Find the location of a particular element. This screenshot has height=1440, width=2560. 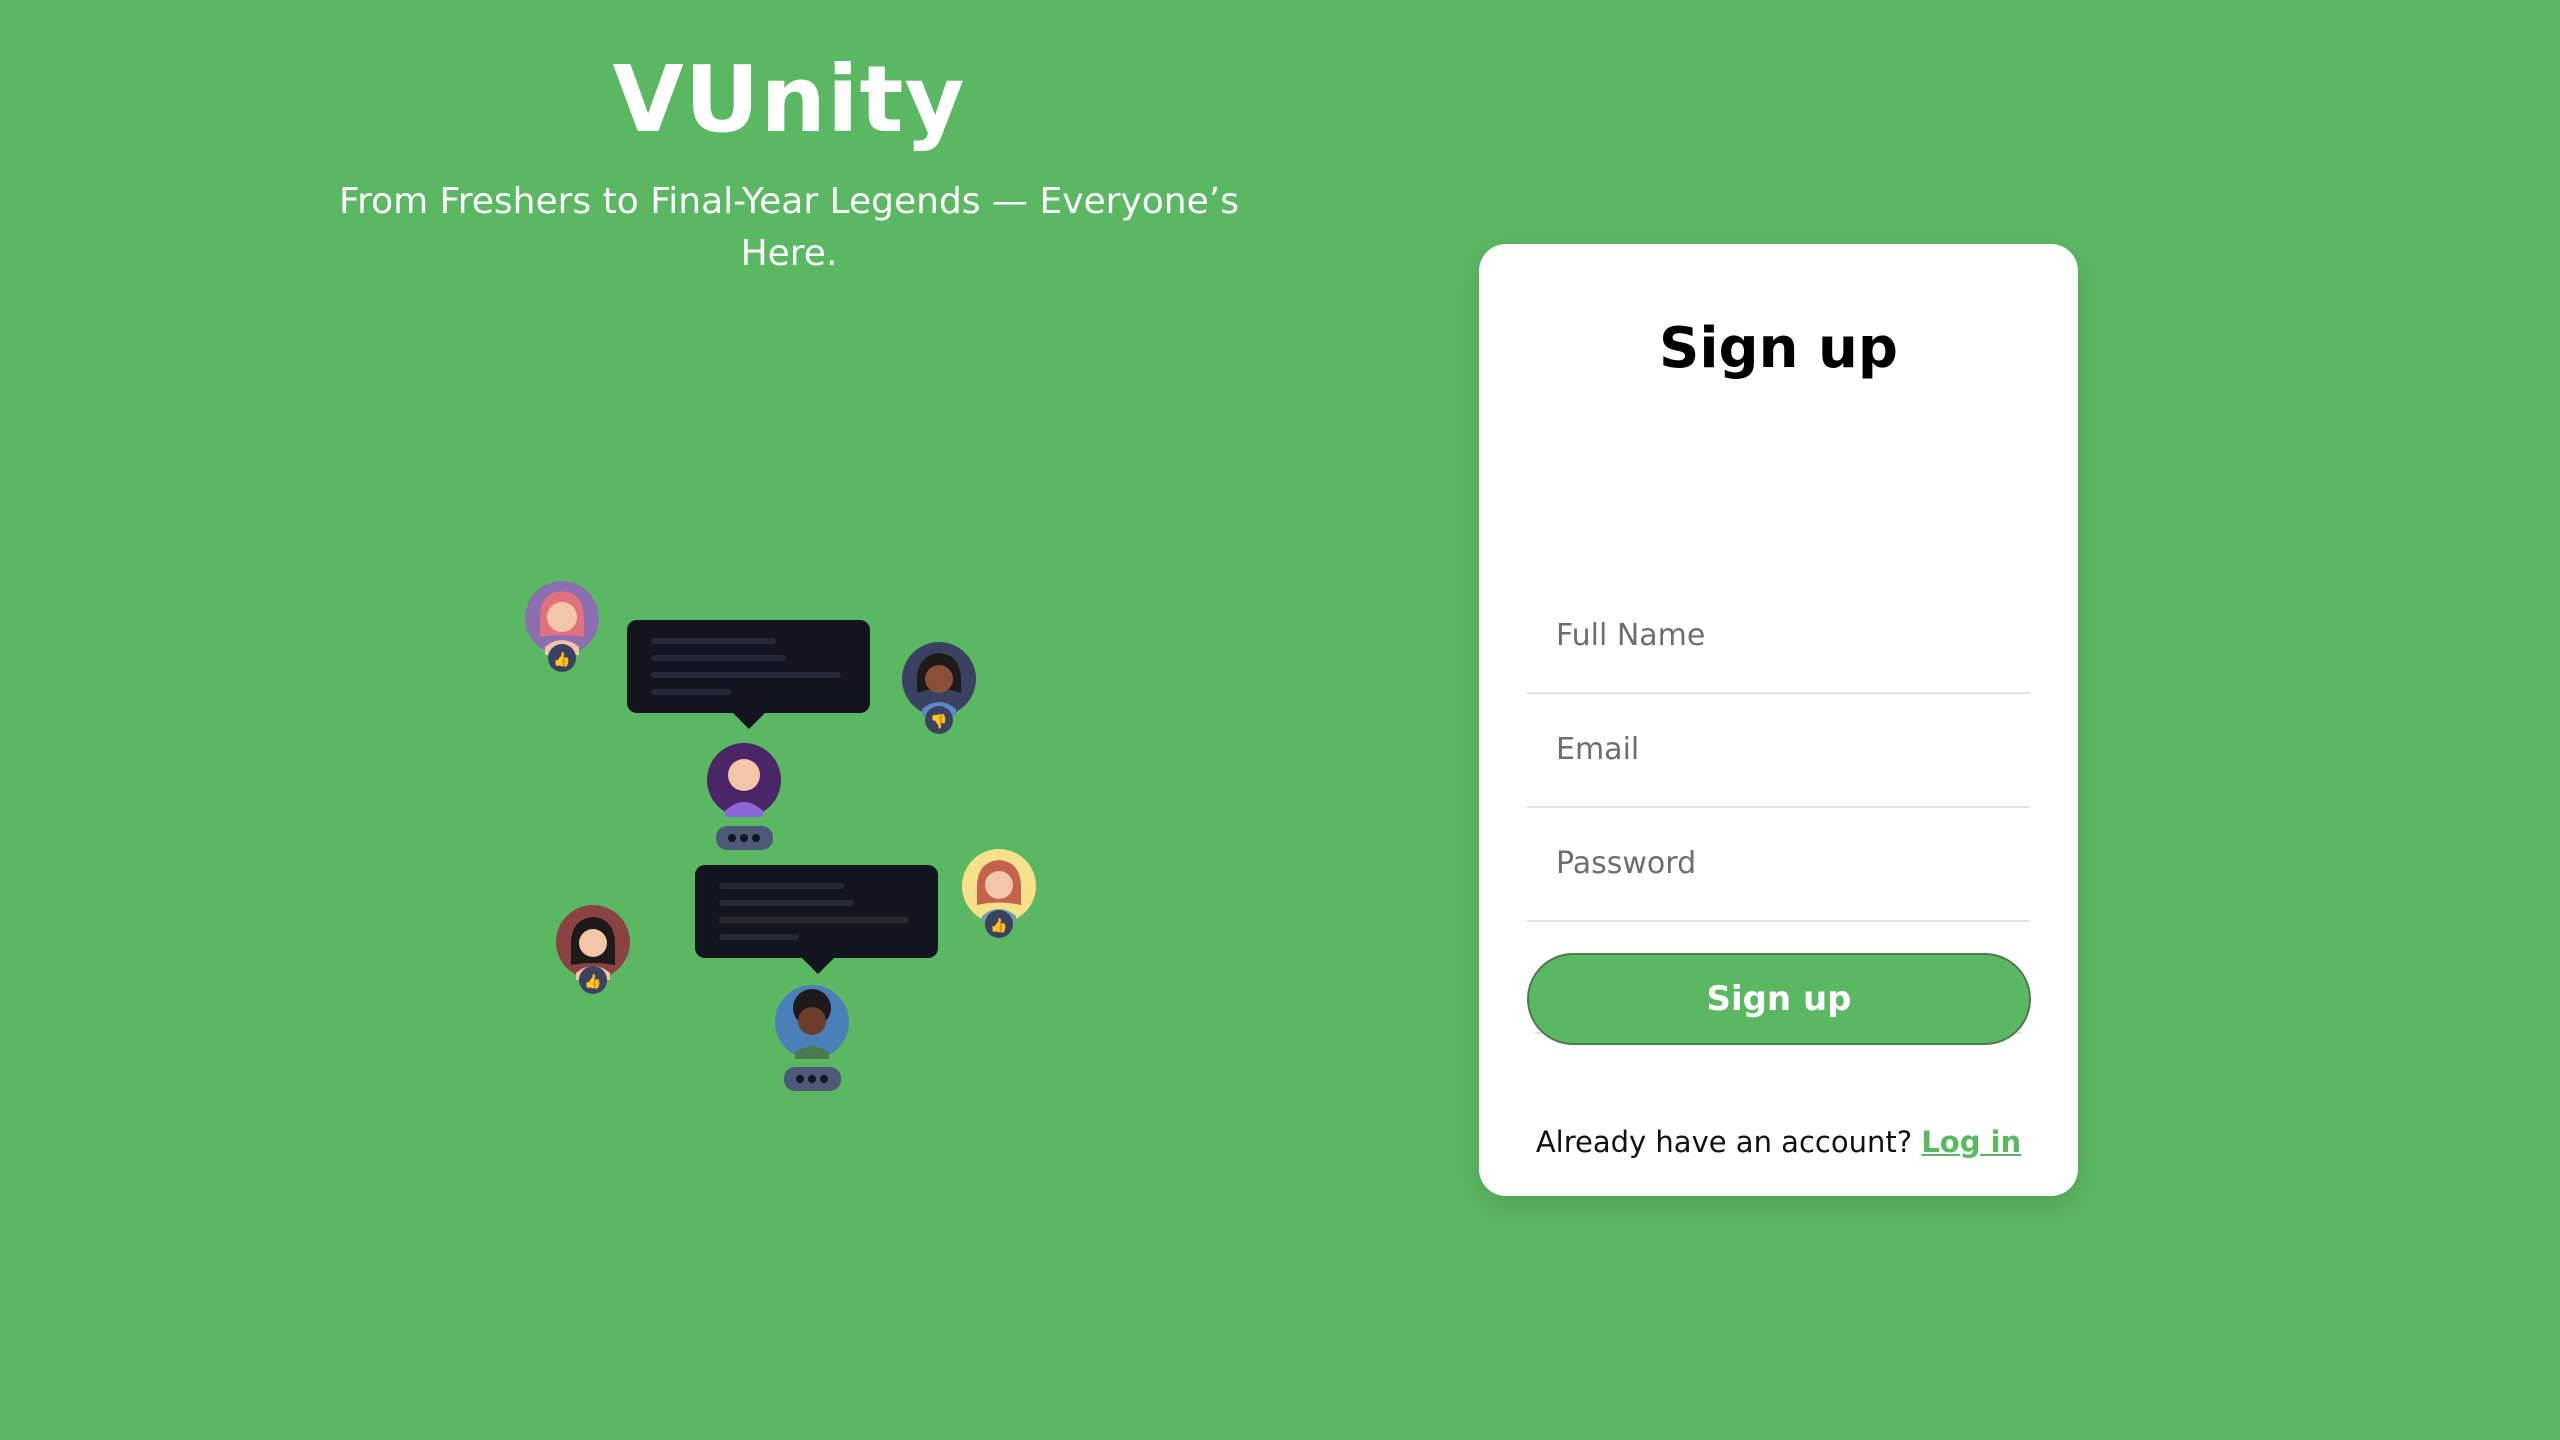

login-prompt-text: Already have an account? is located at coordinates (1724, 1142).